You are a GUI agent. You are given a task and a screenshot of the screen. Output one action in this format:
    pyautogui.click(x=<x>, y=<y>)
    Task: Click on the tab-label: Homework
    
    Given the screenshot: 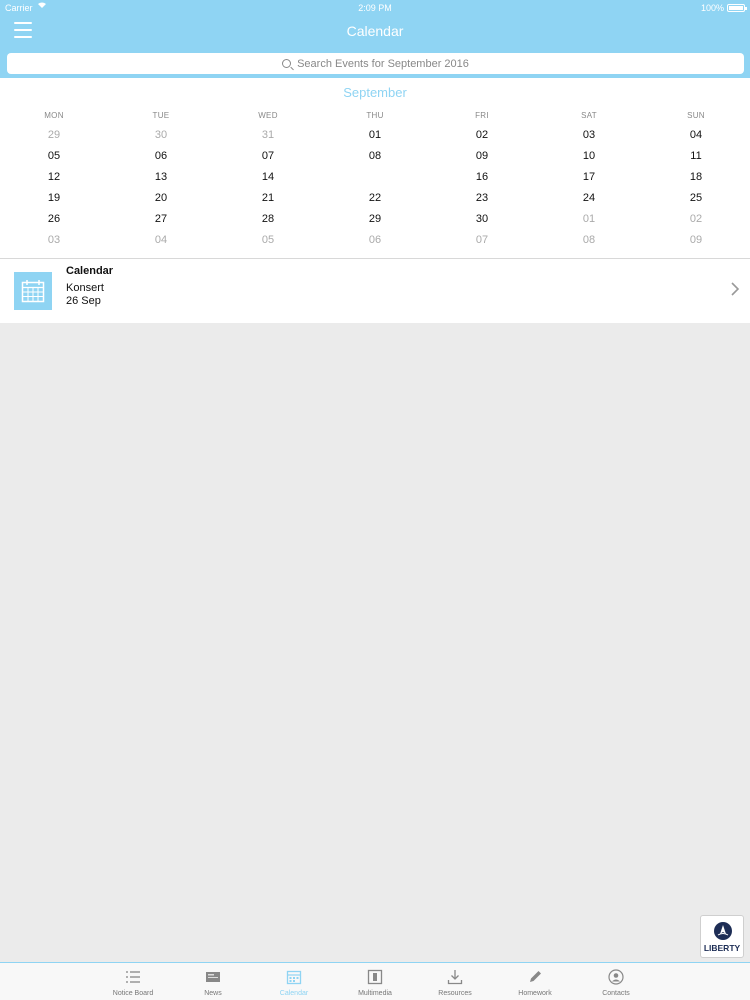 What is the action you would take?
    pyautogui.click(x=535, y=993)
    